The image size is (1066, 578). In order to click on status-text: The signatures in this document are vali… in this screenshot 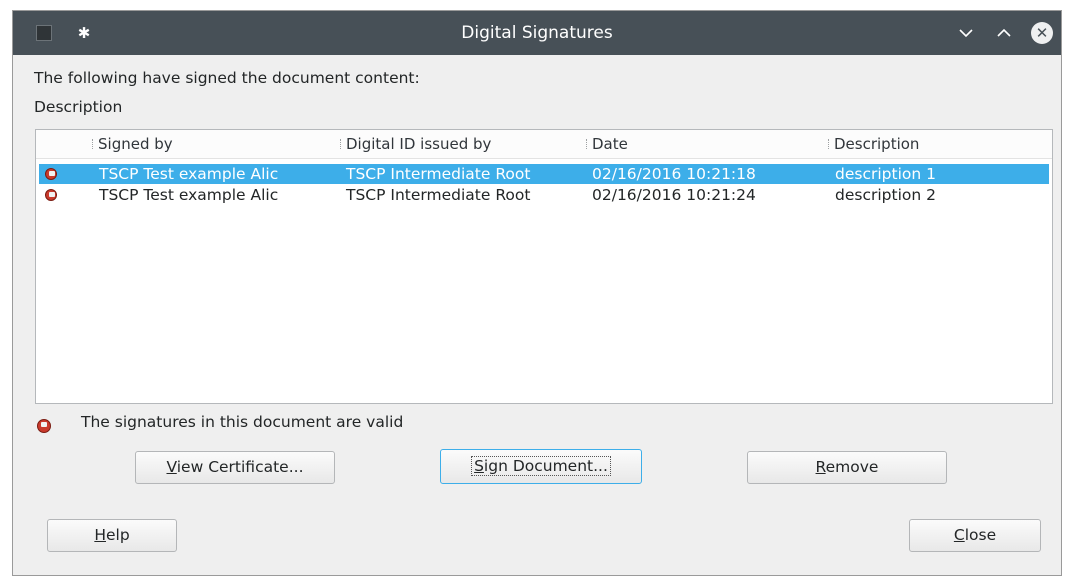, I will do `click(242, 422)`.